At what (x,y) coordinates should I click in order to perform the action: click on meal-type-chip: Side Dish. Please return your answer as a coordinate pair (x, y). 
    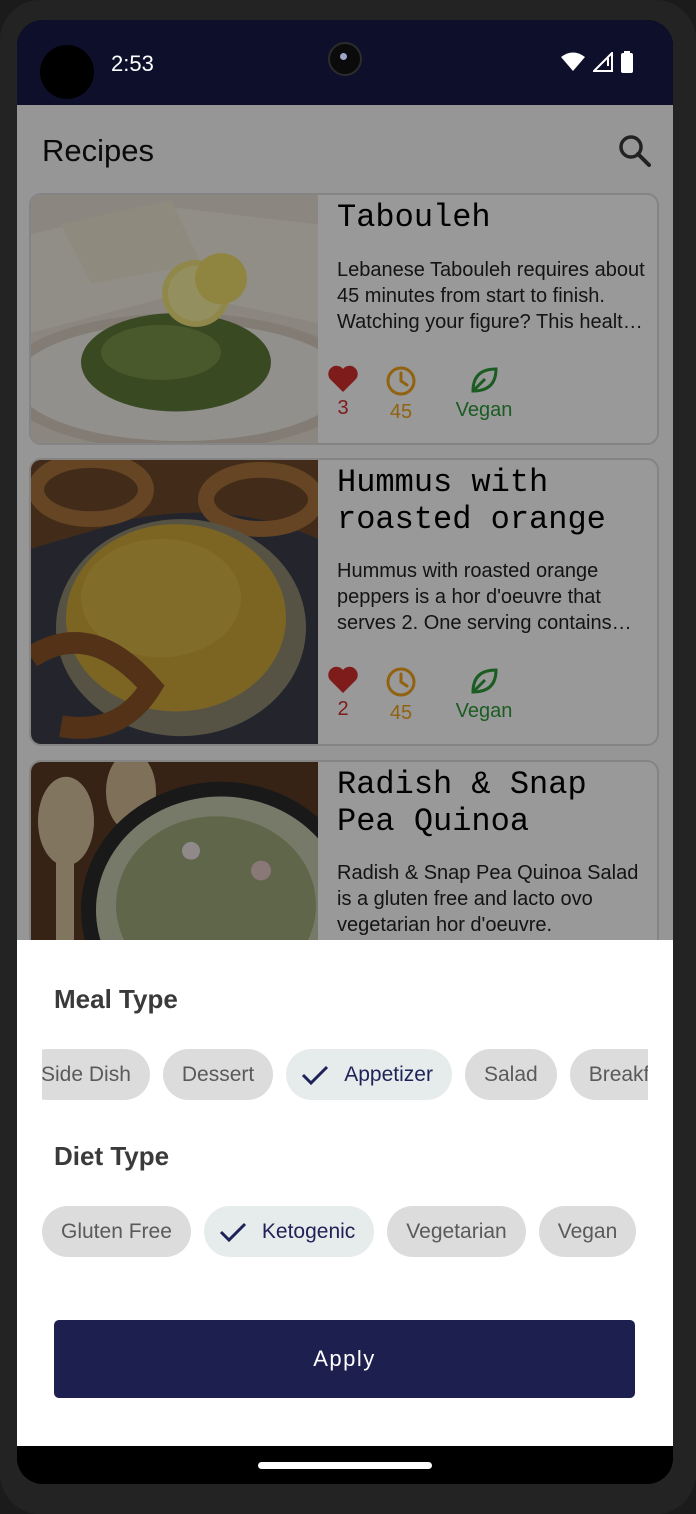
    Looking at the image, I should click on (96, 1074).